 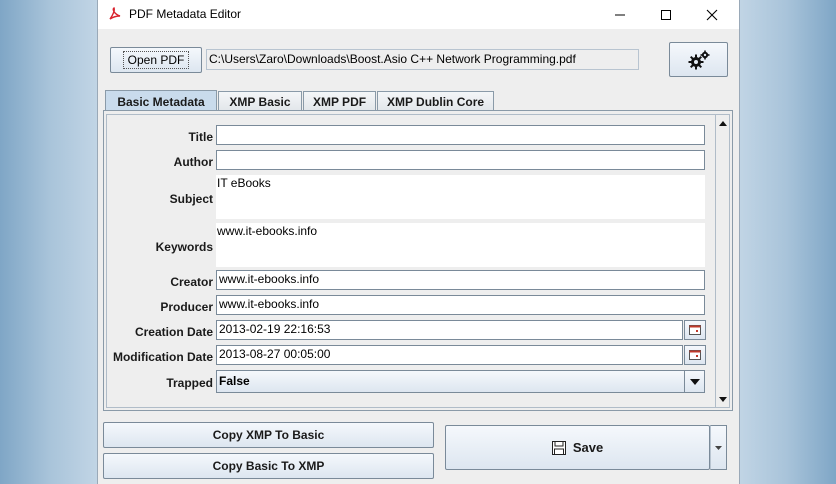 What do you see at coordinates (193, 162) in the screenshot?
I see `author-label: Author` at bounding box center [193, 162].